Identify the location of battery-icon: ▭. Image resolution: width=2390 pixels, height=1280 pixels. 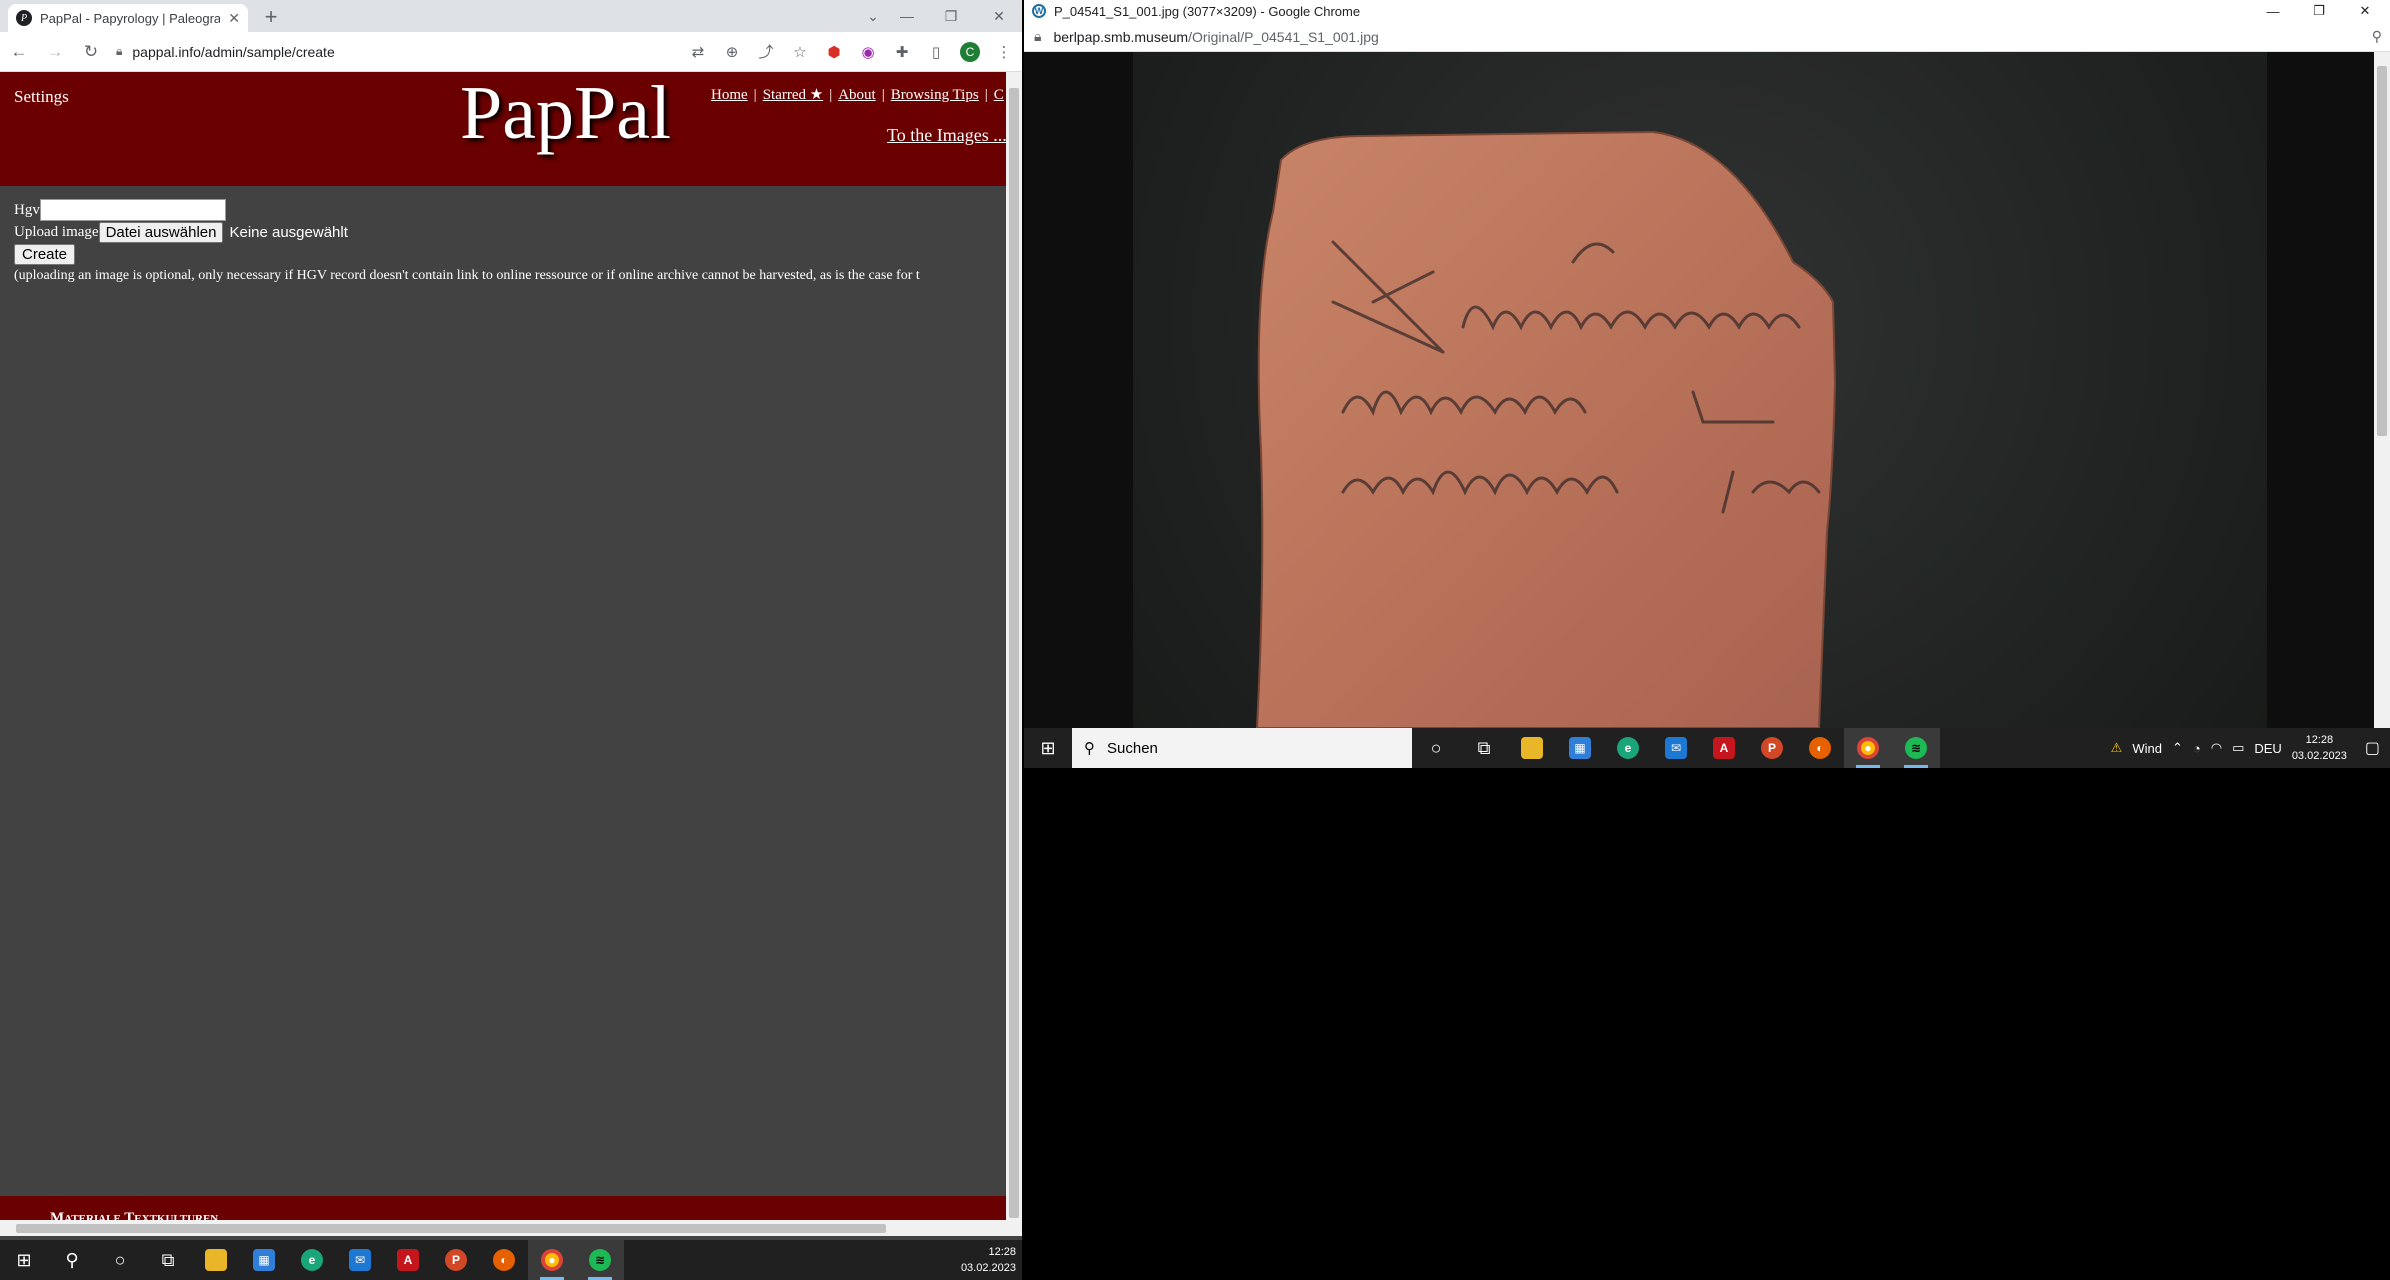
(2238, 748).